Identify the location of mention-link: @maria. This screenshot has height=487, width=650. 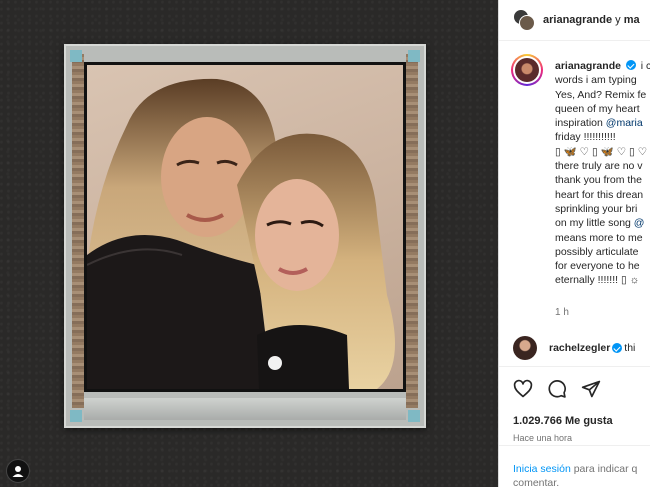
(624, 123).